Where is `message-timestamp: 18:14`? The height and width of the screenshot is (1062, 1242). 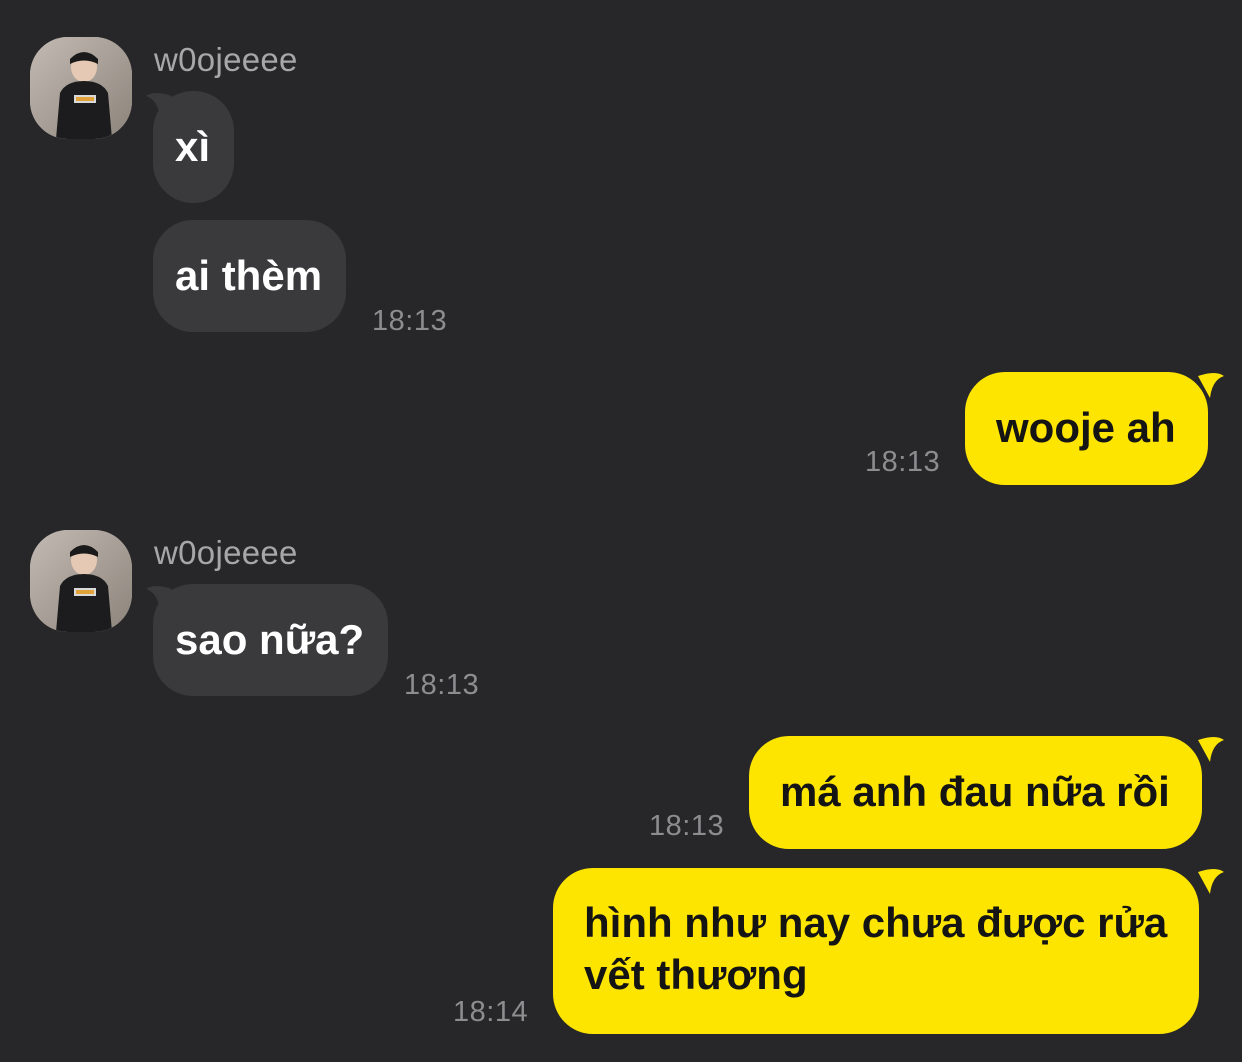 message-timestamp: 18:14 is located at coordinates (491, 1012).